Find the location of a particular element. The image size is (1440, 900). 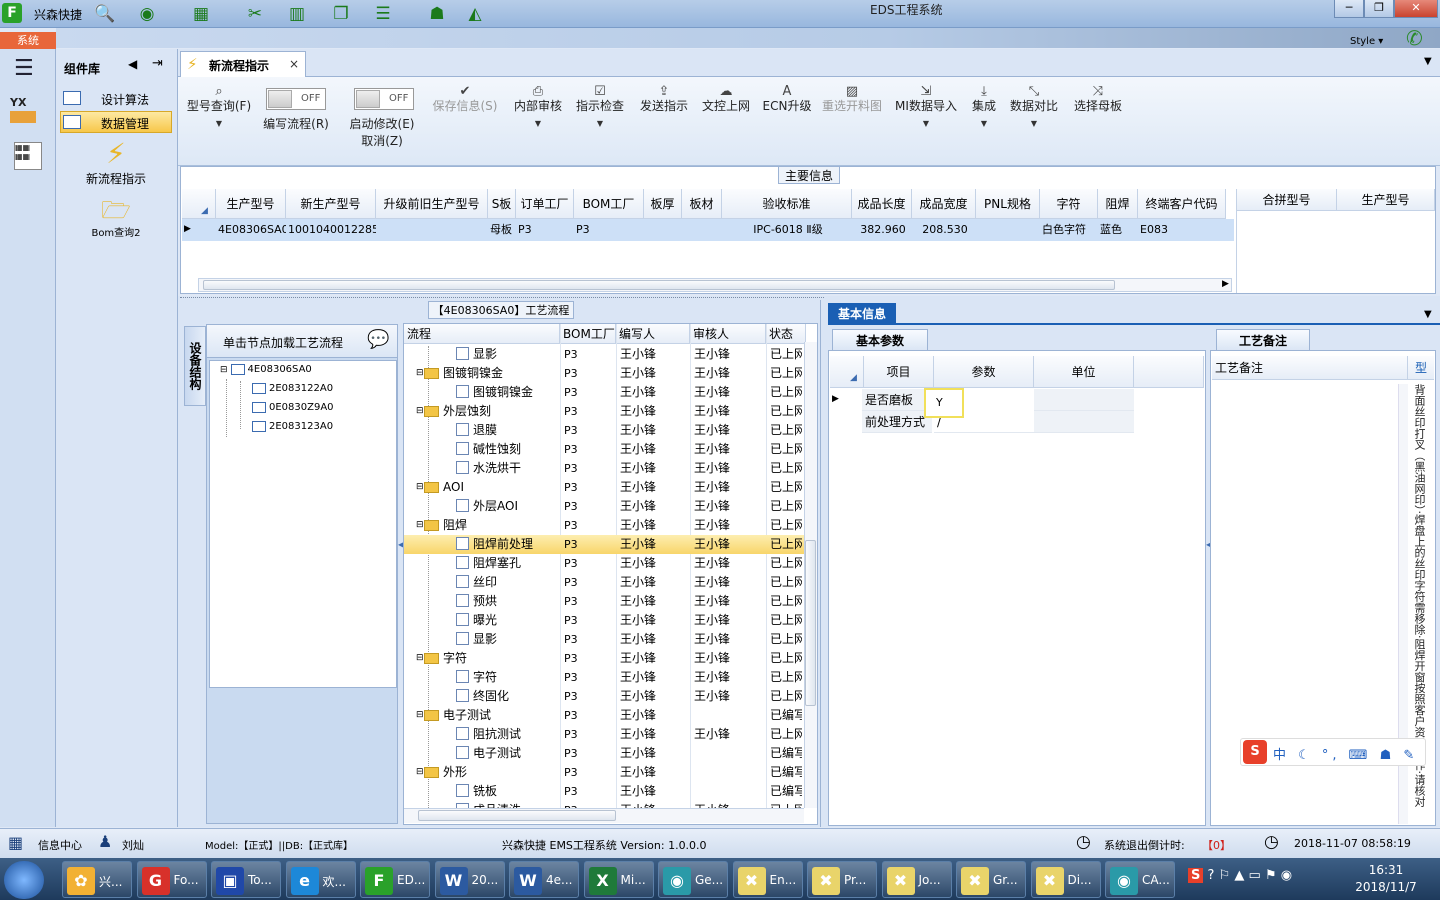

select-master-board-button: ⤨ 选择母板 is located at coordinates (1098, 99).